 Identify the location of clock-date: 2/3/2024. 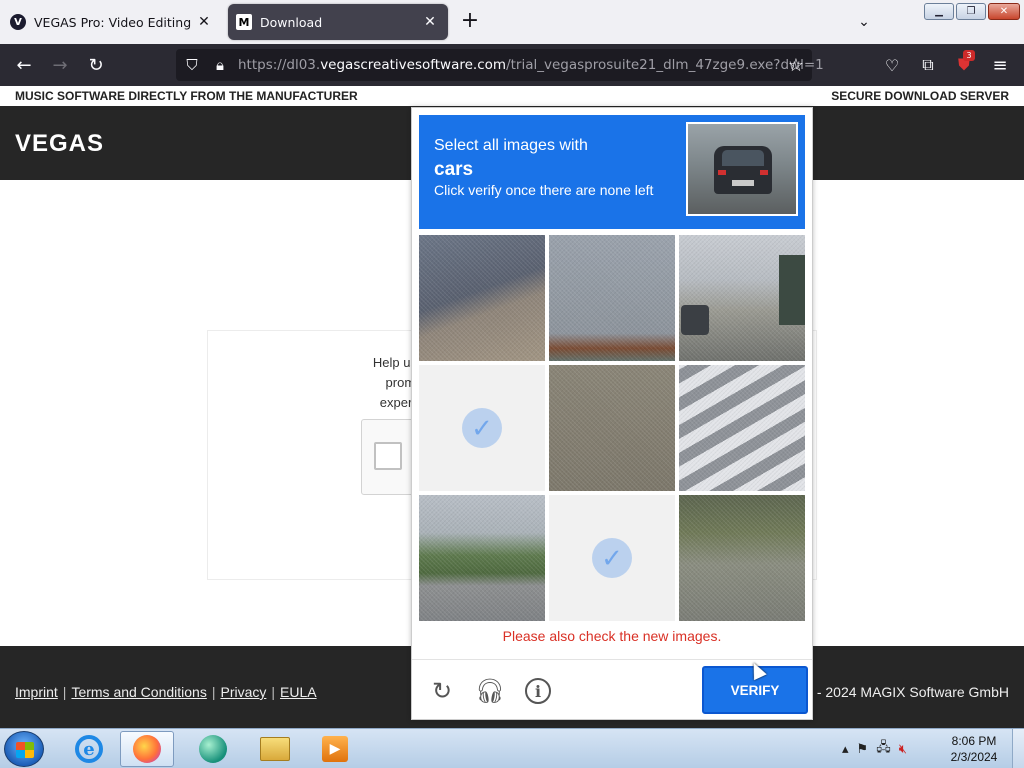
(974, 757).